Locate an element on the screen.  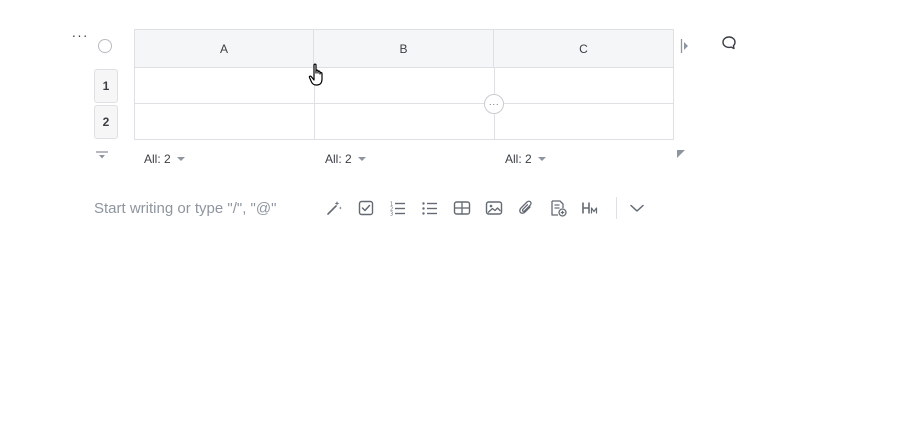
column-header-c: C is located at coordinates (583, 49).